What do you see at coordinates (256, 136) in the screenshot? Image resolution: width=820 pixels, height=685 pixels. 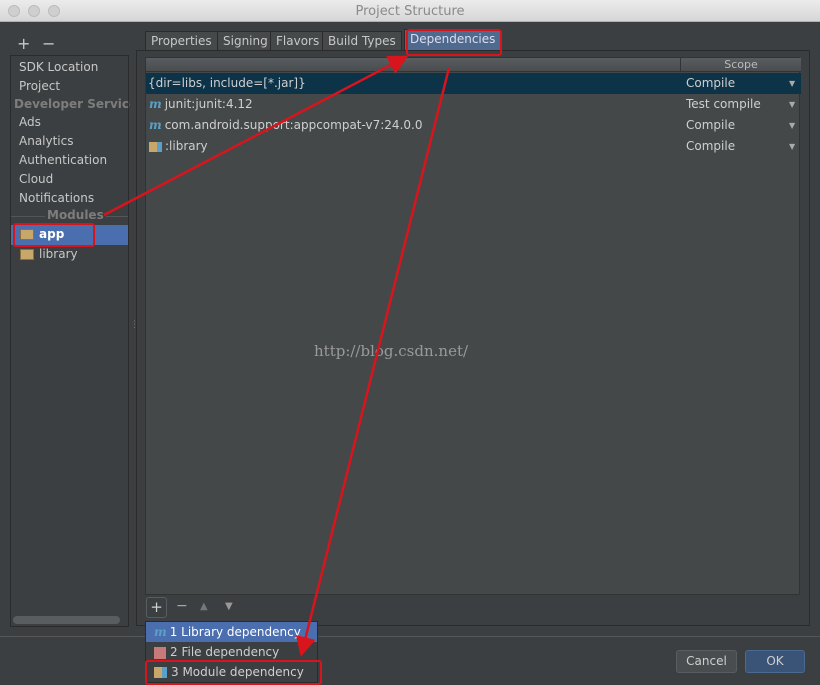 I see `arrow-app-to-tab` at bounding box center [256, 136].